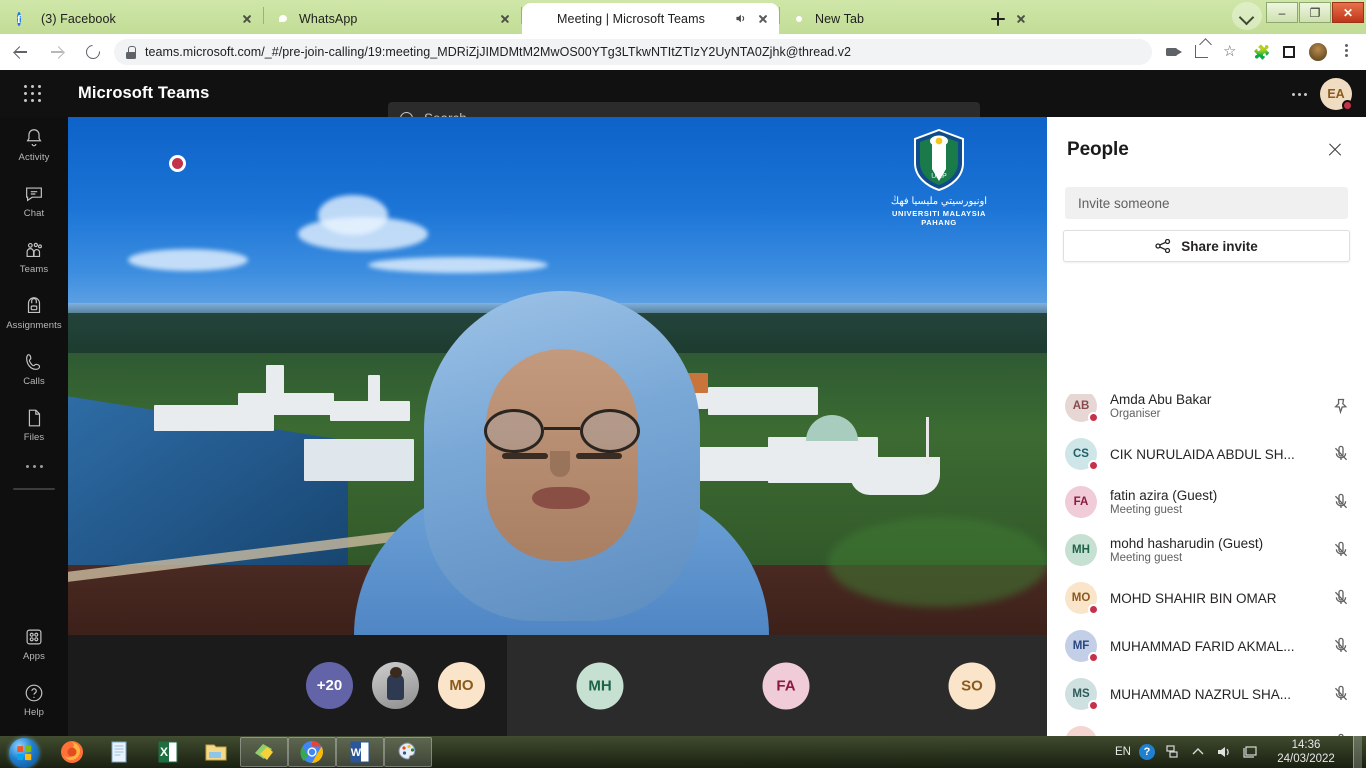 Image resolution: width=1366 pixels, height=768 pixels. I want to click on filmstrip-tile-fa: FA, so click(786, 685).